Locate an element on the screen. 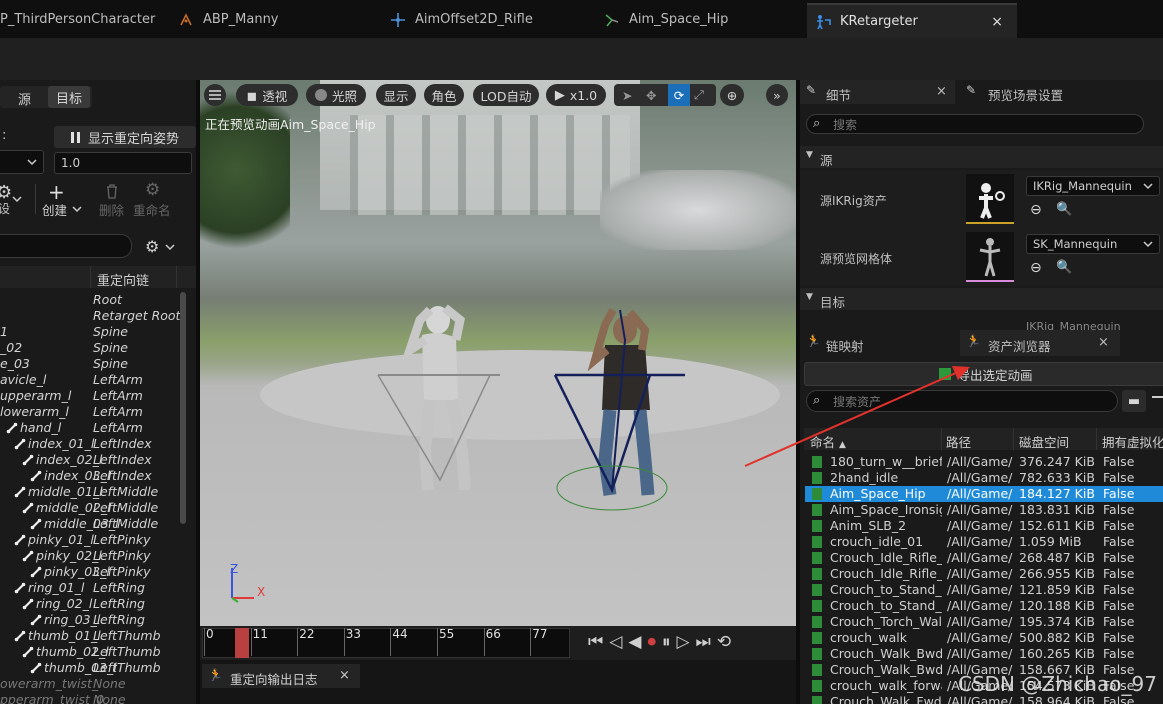 The width and height of the screenshot is (1163, 704). folder-icon: ▬ is located at coordinates (1134, 401).